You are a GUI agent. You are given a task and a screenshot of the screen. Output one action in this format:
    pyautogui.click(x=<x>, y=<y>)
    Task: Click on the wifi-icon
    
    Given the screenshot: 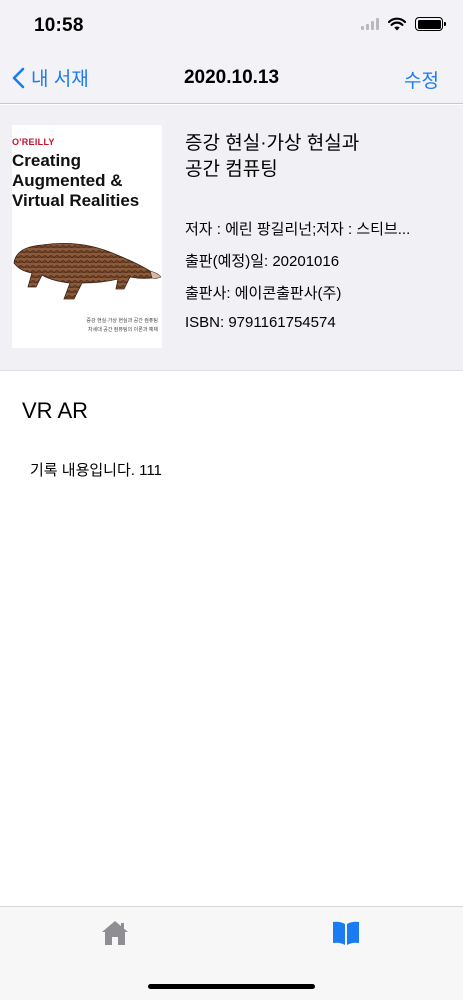 What is the action you would take?
    pyautogui.click(x=397, y=24)
    